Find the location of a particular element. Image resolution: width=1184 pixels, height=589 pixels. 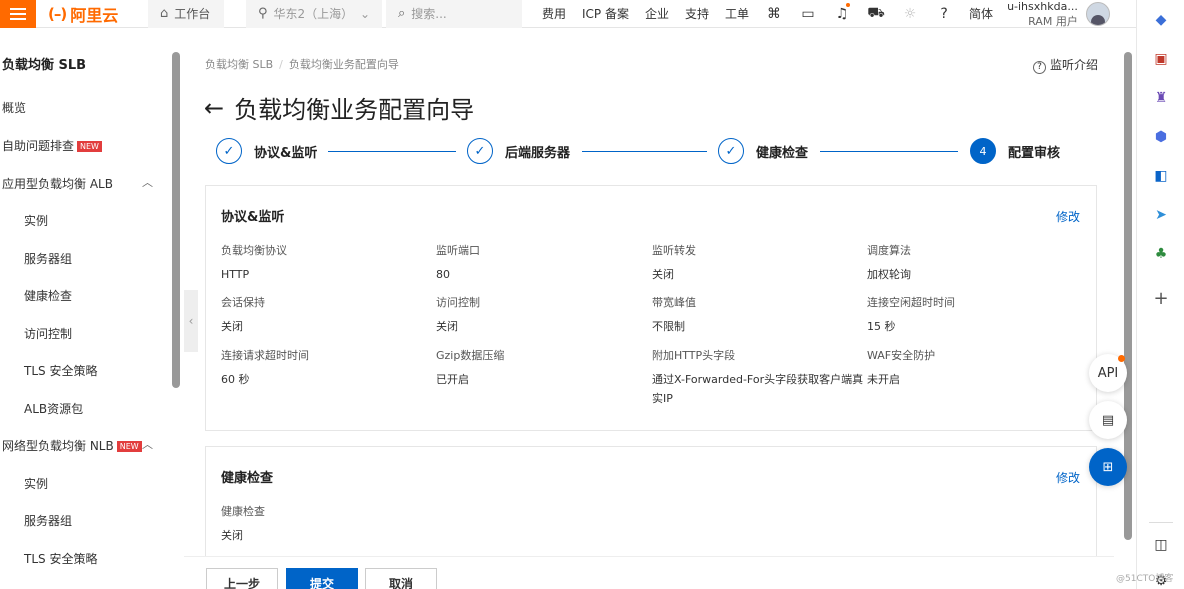

sidebar-item-label: 自助问题排查 is located at coordinates (38, 146).